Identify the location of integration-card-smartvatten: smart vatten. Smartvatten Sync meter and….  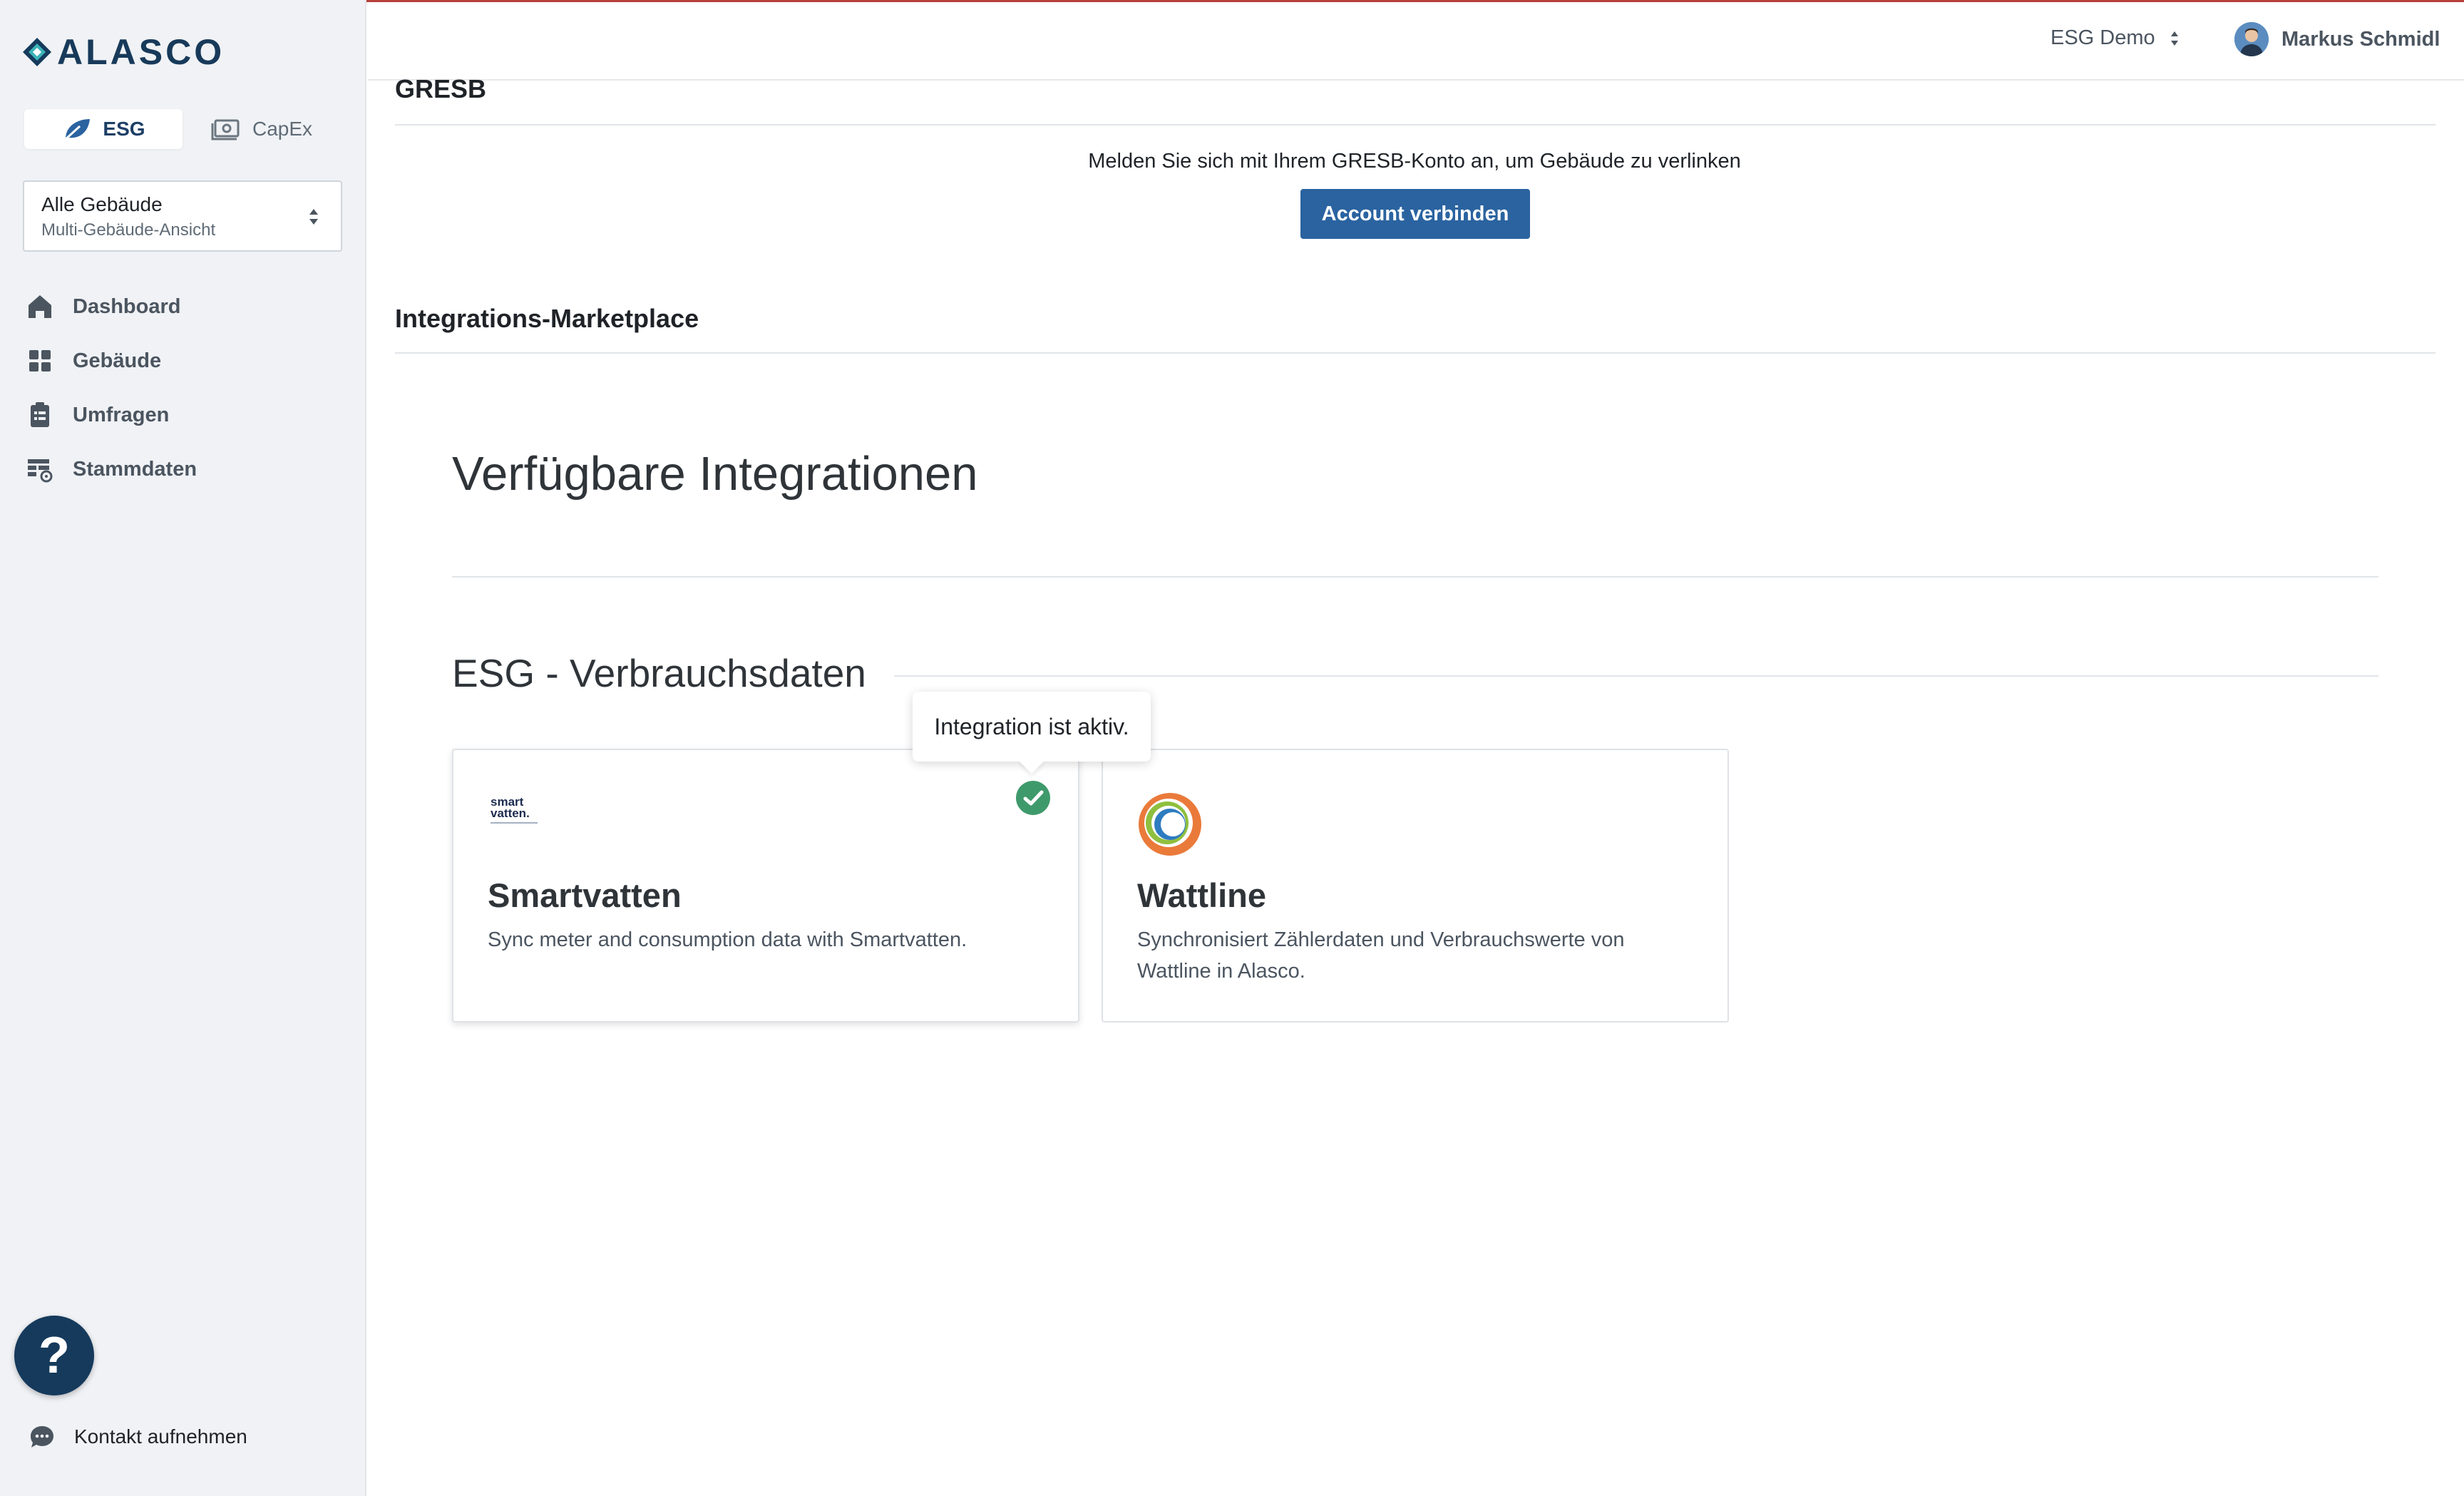
(765, 886).